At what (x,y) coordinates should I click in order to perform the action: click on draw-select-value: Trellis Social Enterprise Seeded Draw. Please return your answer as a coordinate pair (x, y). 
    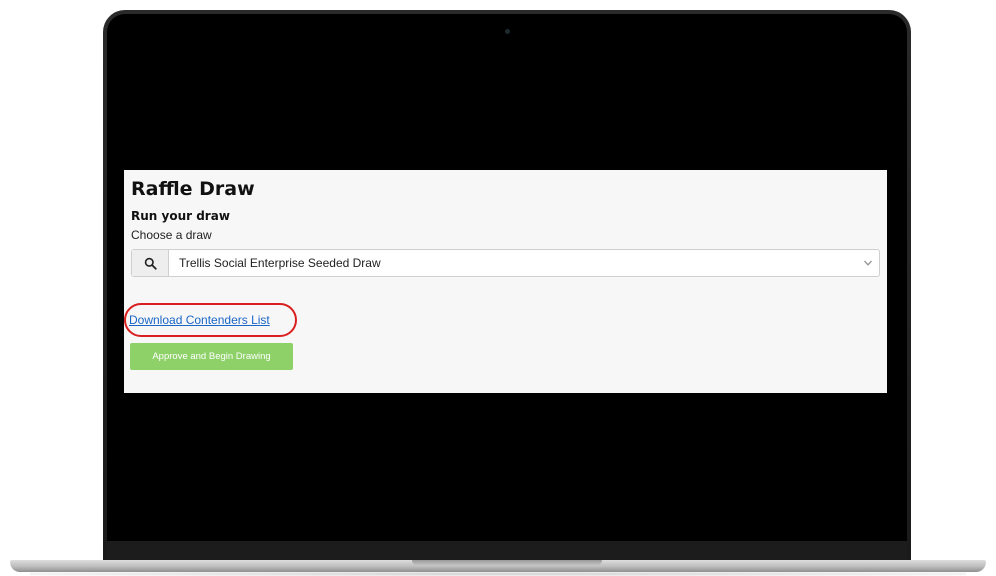
    Looking at the image, I should click on (280, 263).